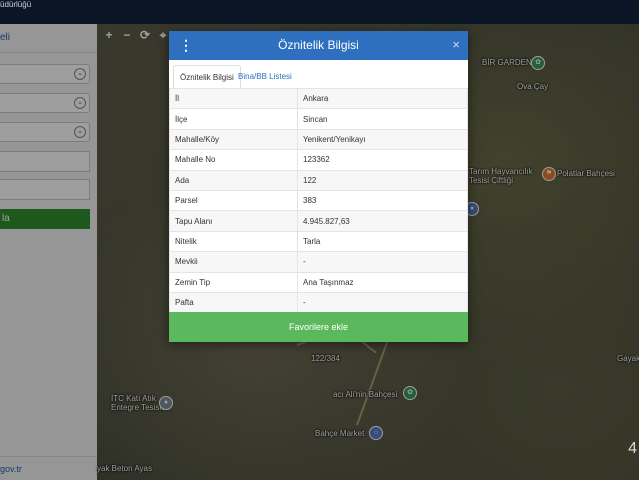 Image resolution: width=639 pixels, height=480 pixels. Describe the element at coordinates (233, 221) in the screenshot. I see `attribute-key: Tapu Alanı` at that location.